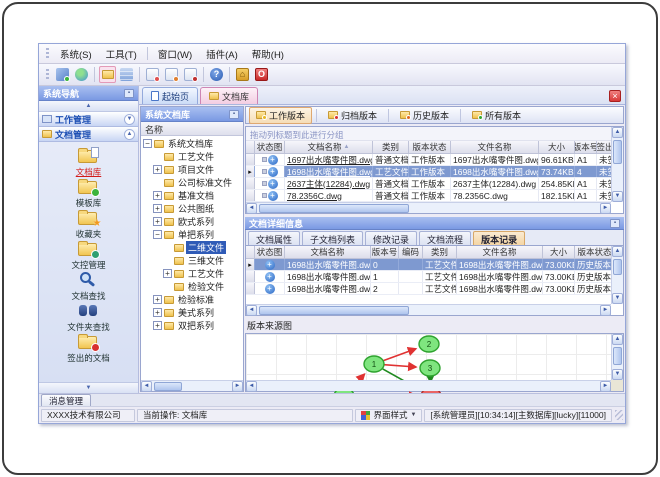 The width and height of the screenshot is (660, 477). Describe the element at coordinates (499, 238) in the screenshot. I see `tab-version-record: 版本记录` at that location.